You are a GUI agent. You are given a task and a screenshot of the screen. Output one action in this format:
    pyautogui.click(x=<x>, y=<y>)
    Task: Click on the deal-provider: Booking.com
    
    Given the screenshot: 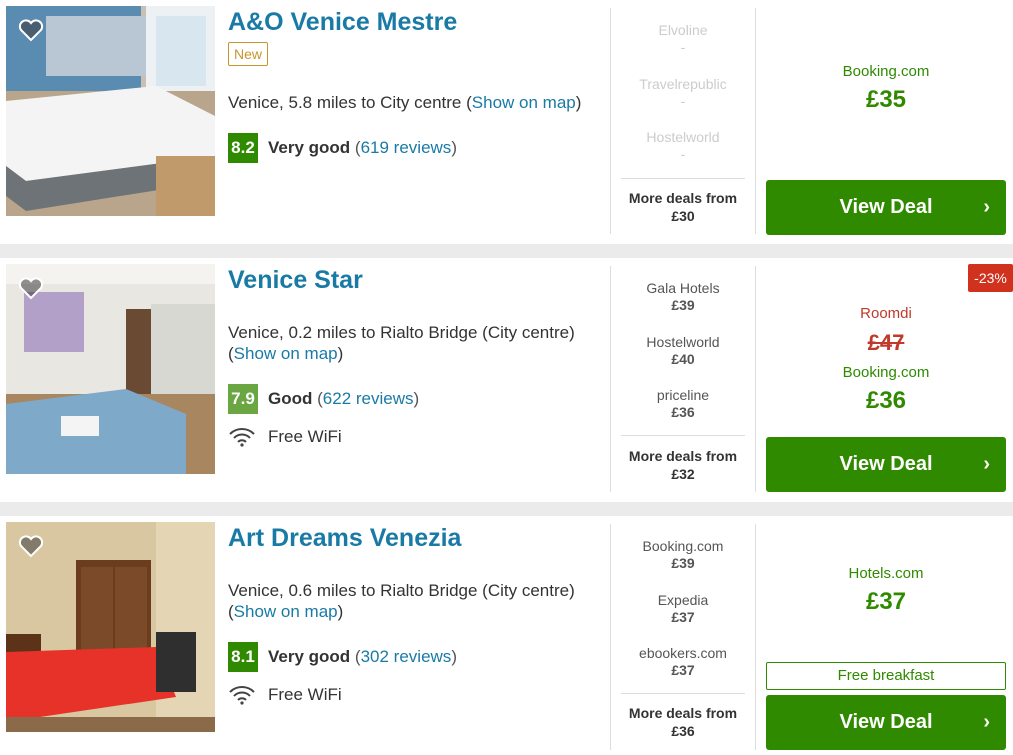 What is the action you would take?
    pyautogui.click(x=683, y=546)
    